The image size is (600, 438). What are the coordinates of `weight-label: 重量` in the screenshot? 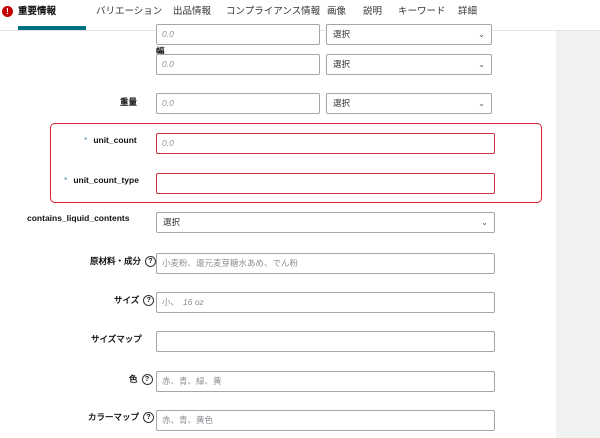 It's located at (129, 102).